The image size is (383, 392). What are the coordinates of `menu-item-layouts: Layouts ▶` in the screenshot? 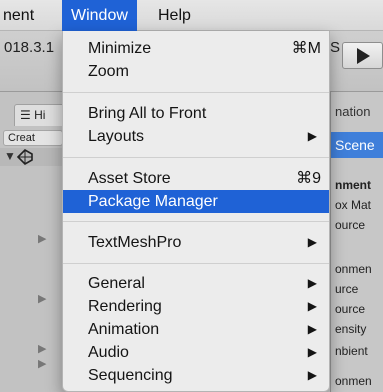 It's located at (196, 136).